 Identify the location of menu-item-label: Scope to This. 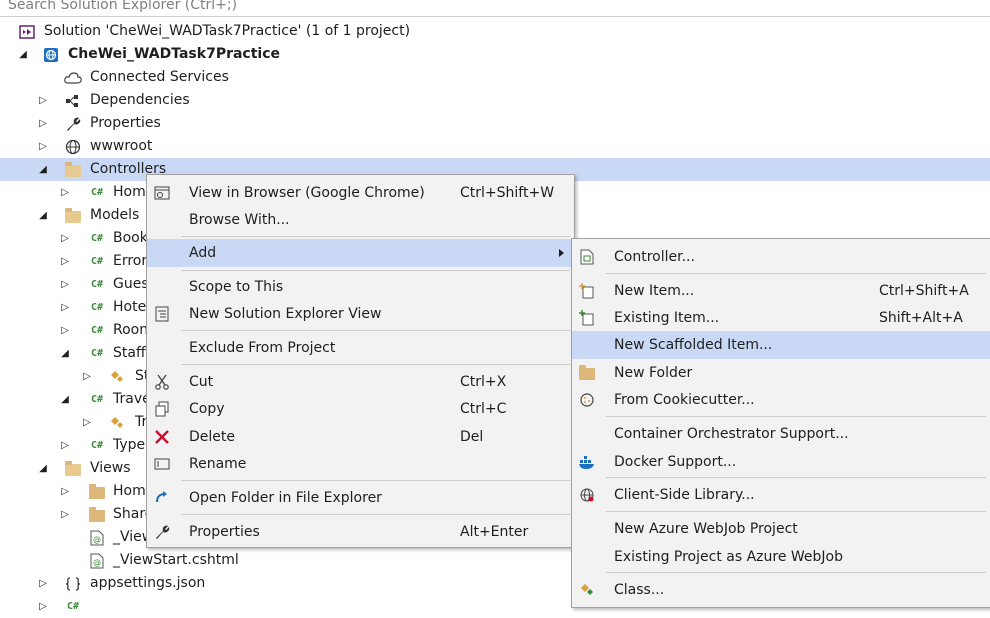
(236, 287).